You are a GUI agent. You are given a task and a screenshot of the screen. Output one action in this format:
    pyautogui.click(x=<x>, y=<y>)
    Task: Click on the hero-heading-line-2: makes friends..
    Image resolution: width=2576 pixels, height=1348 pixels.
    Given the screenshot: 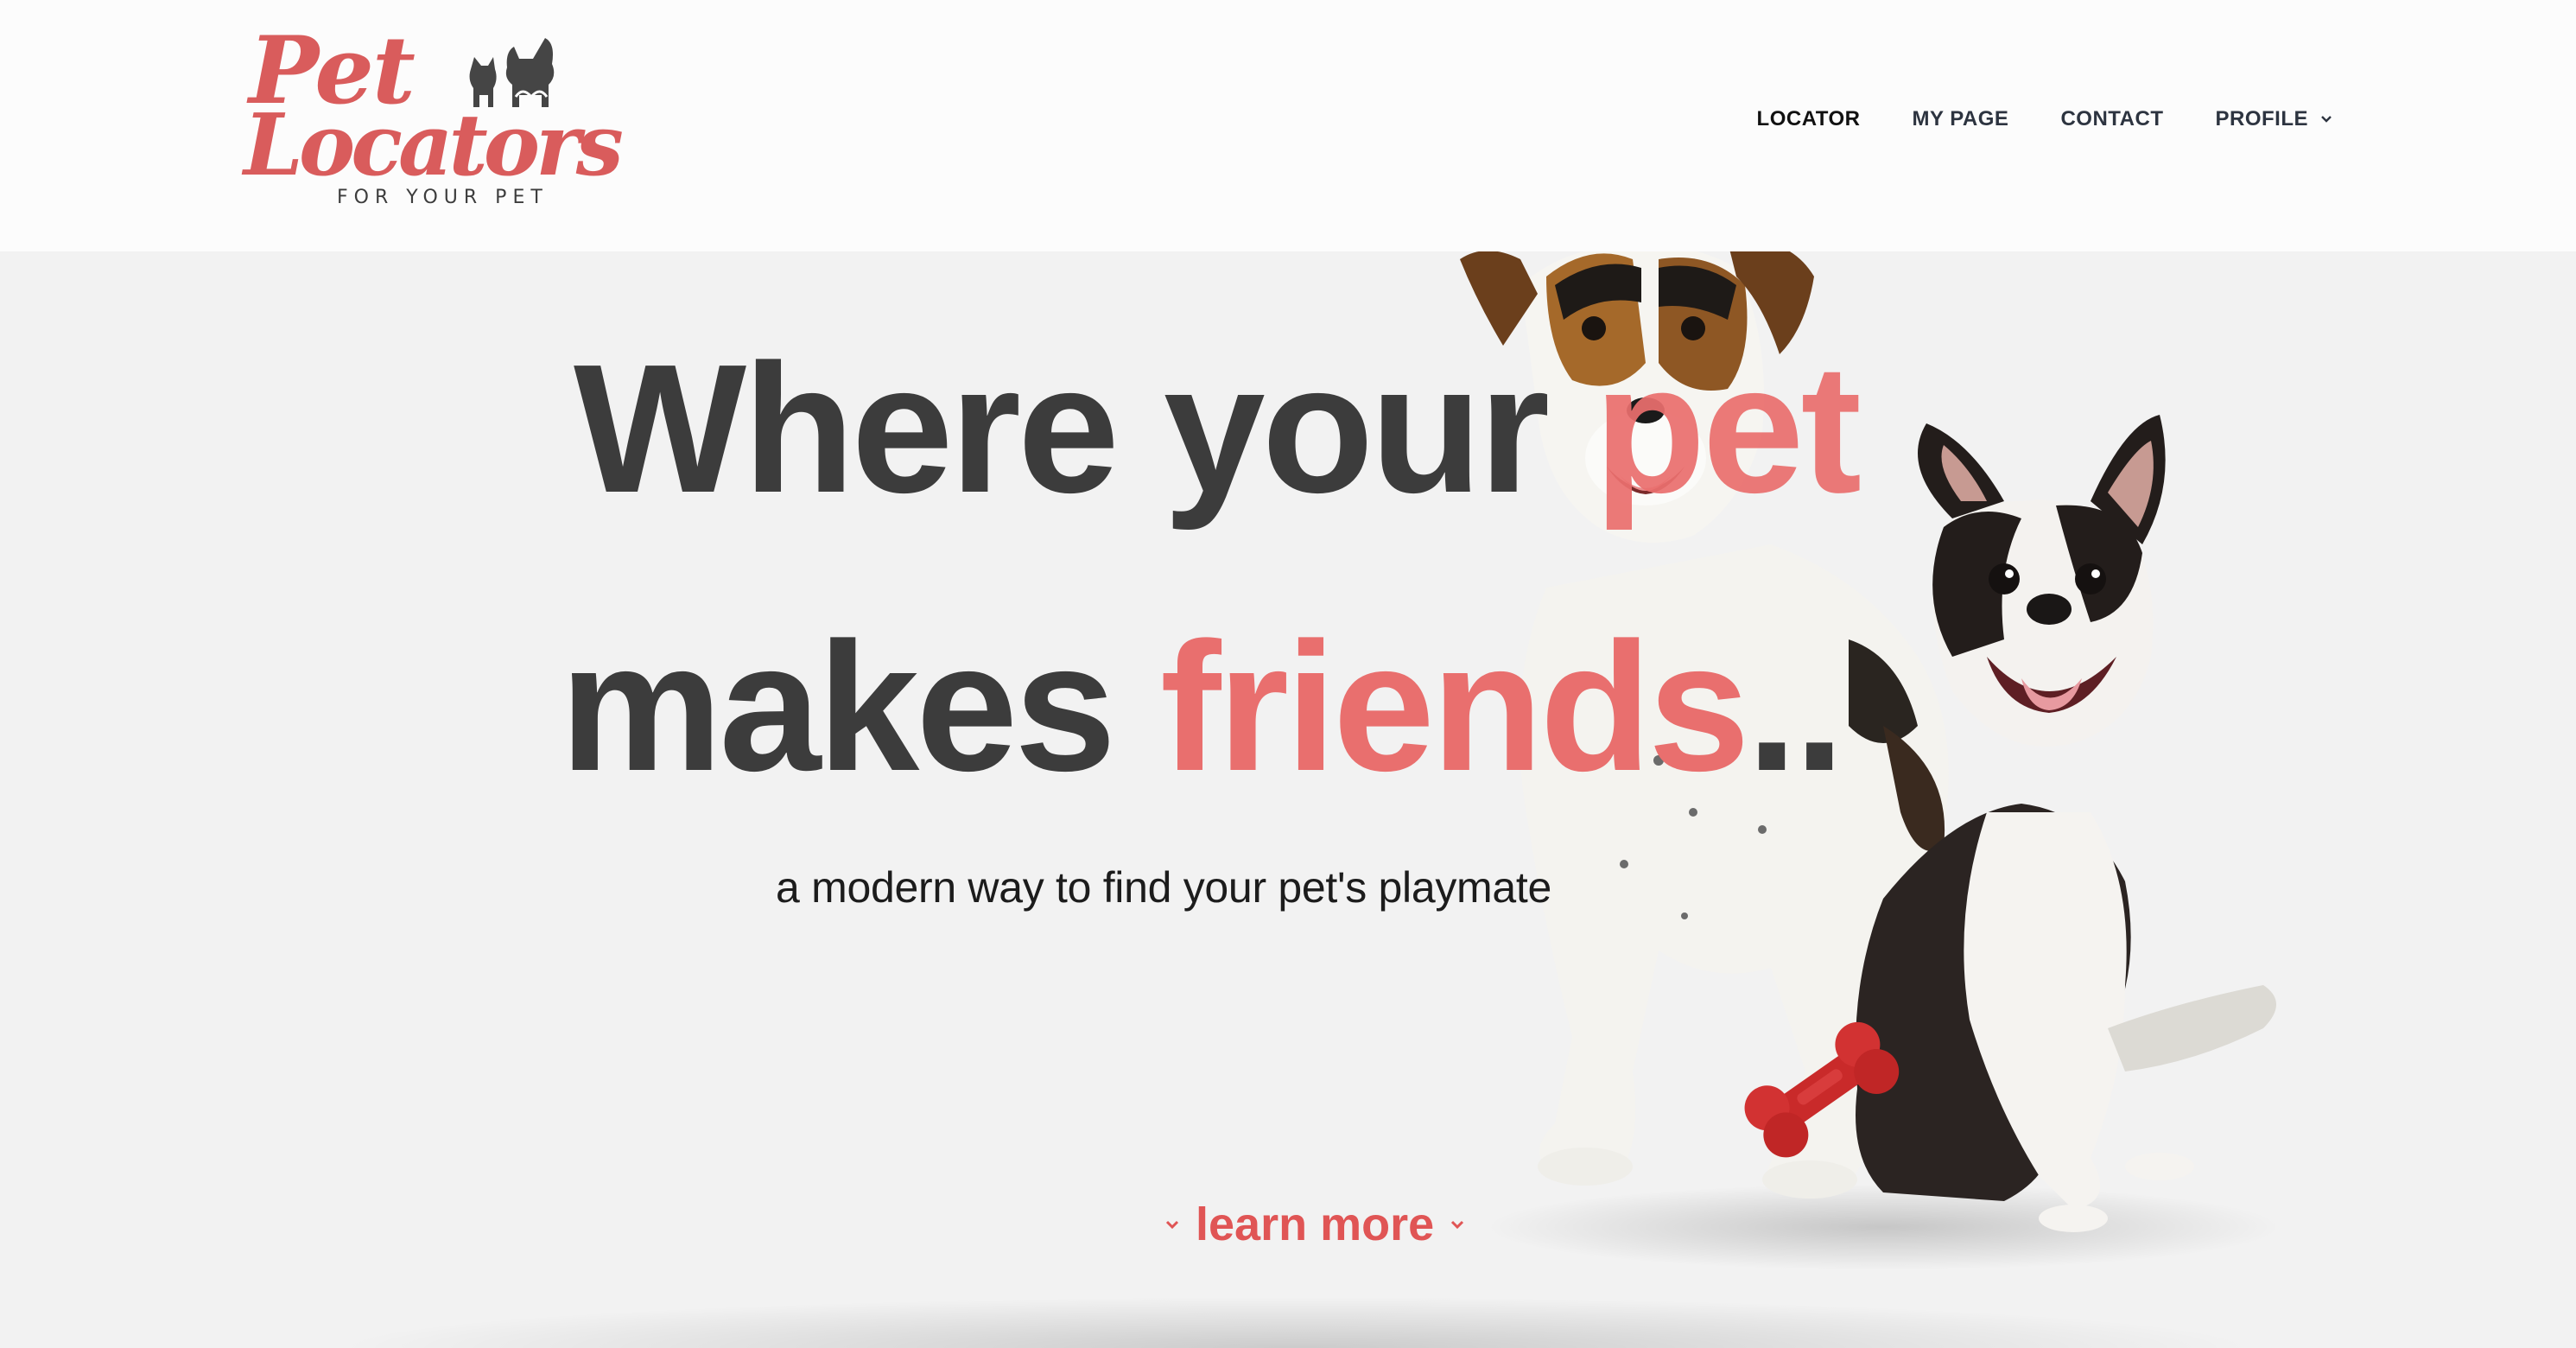 What is the action you would take?
    pyautogui.click(x=1202, y=706)
    